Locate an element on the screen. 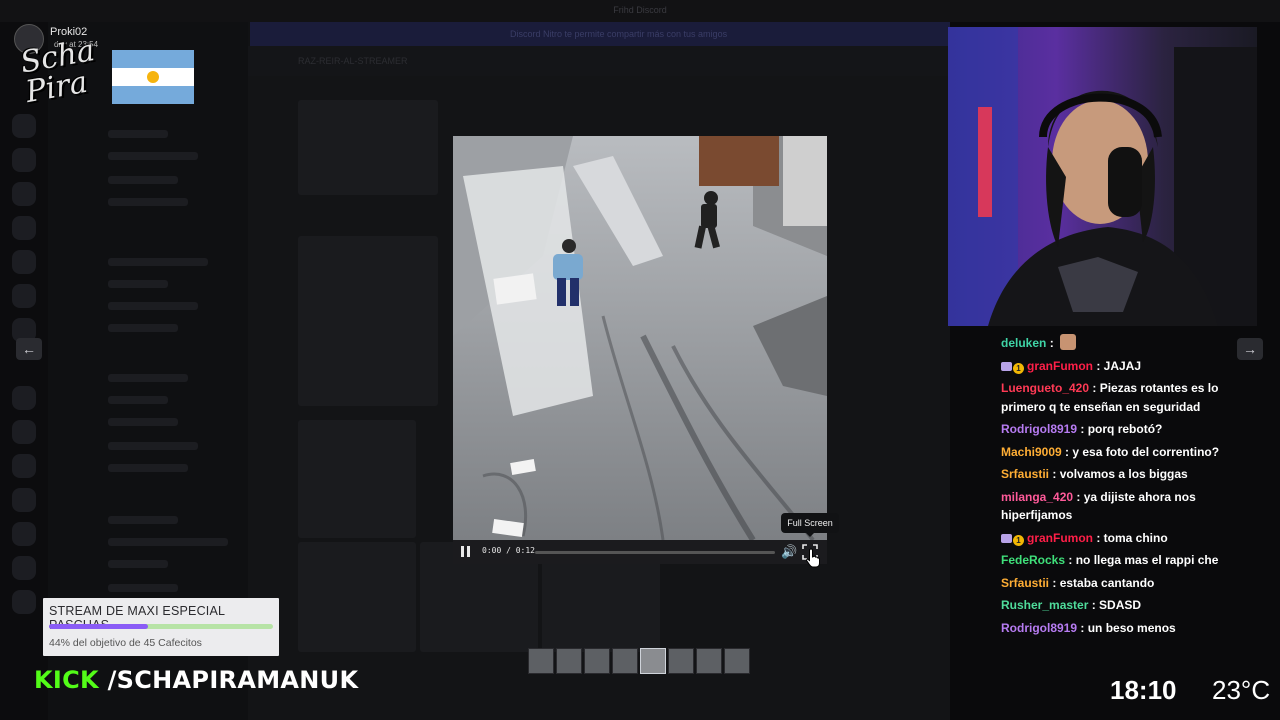 The width and height of the screenshot is (1280, 720). chat-message: Srfaustii : volvamos a los biggas is located at coordinates (1117, 474).